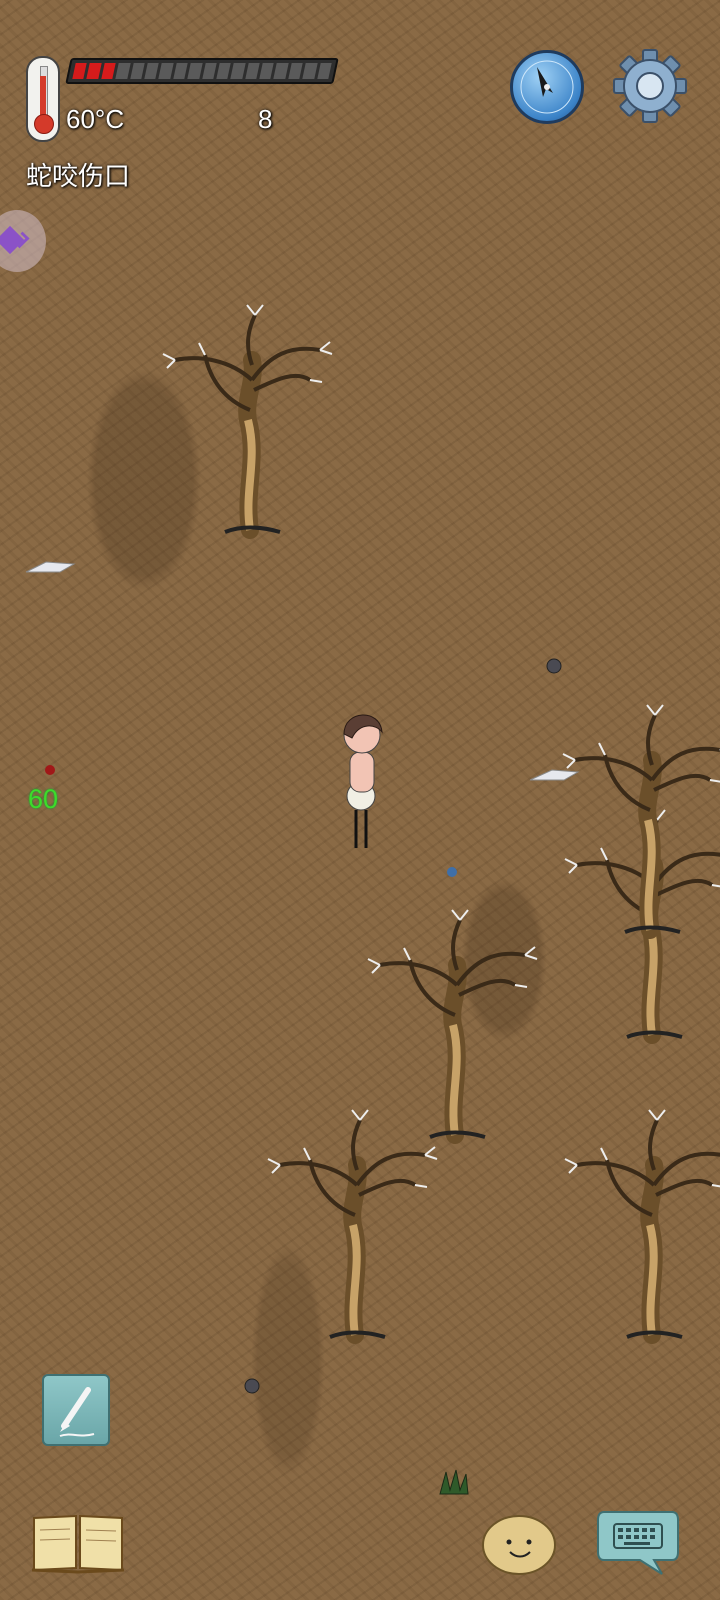  I want to click on player-character, so click(363, 781).